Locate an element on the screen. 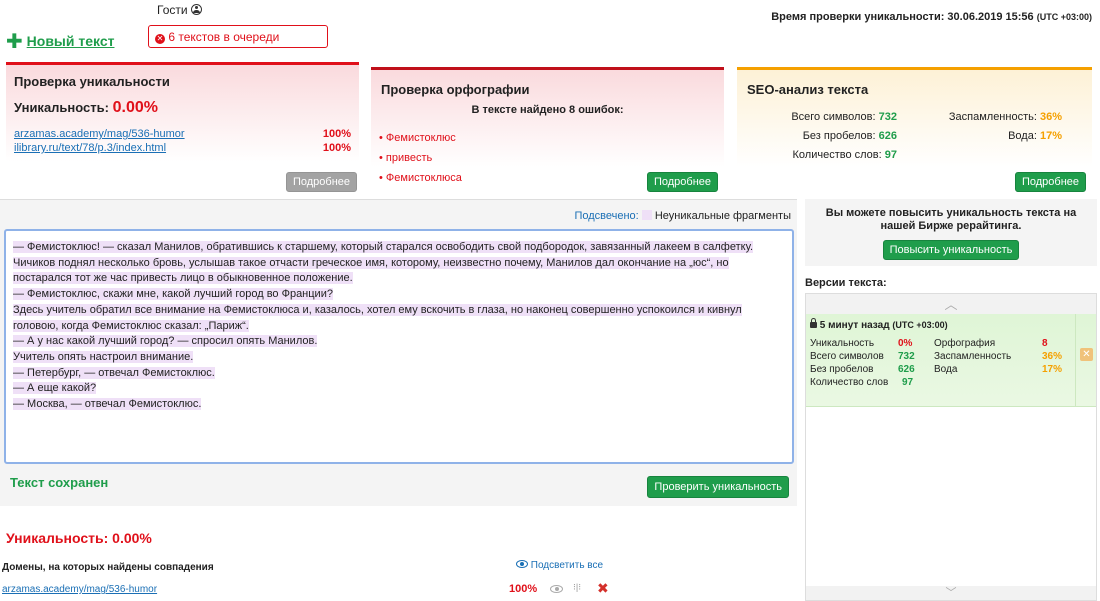 The width and height of the screenshot is (1100, 601). seo-more-button: Подробнее is located at coordinates (1050, 182).